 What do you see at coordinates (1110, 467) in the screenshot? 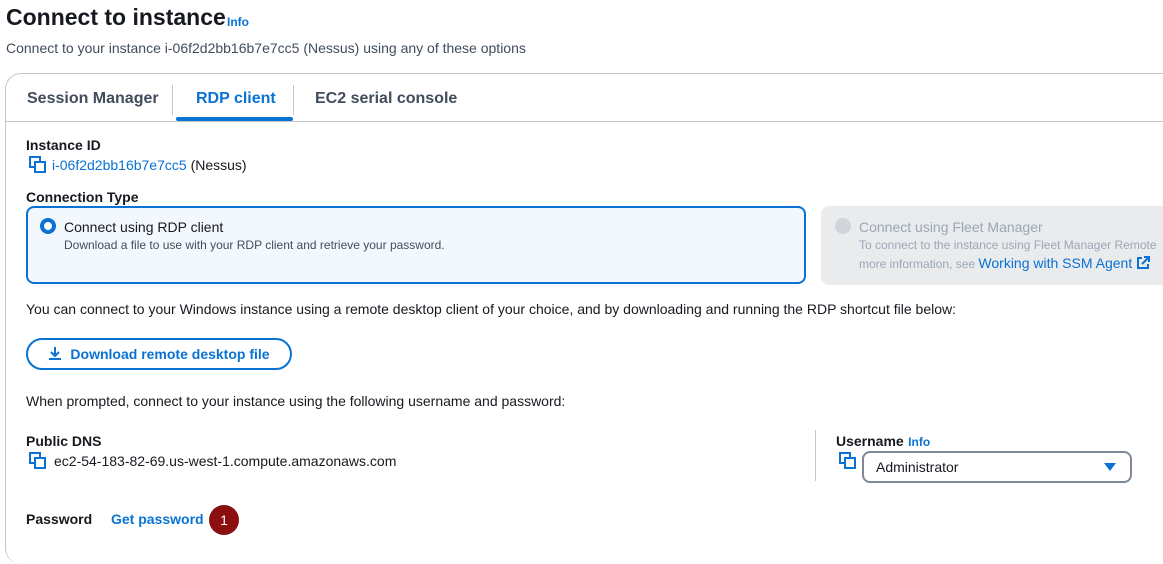
I see `caret-down-icon` at bounding box center [1110, 467].